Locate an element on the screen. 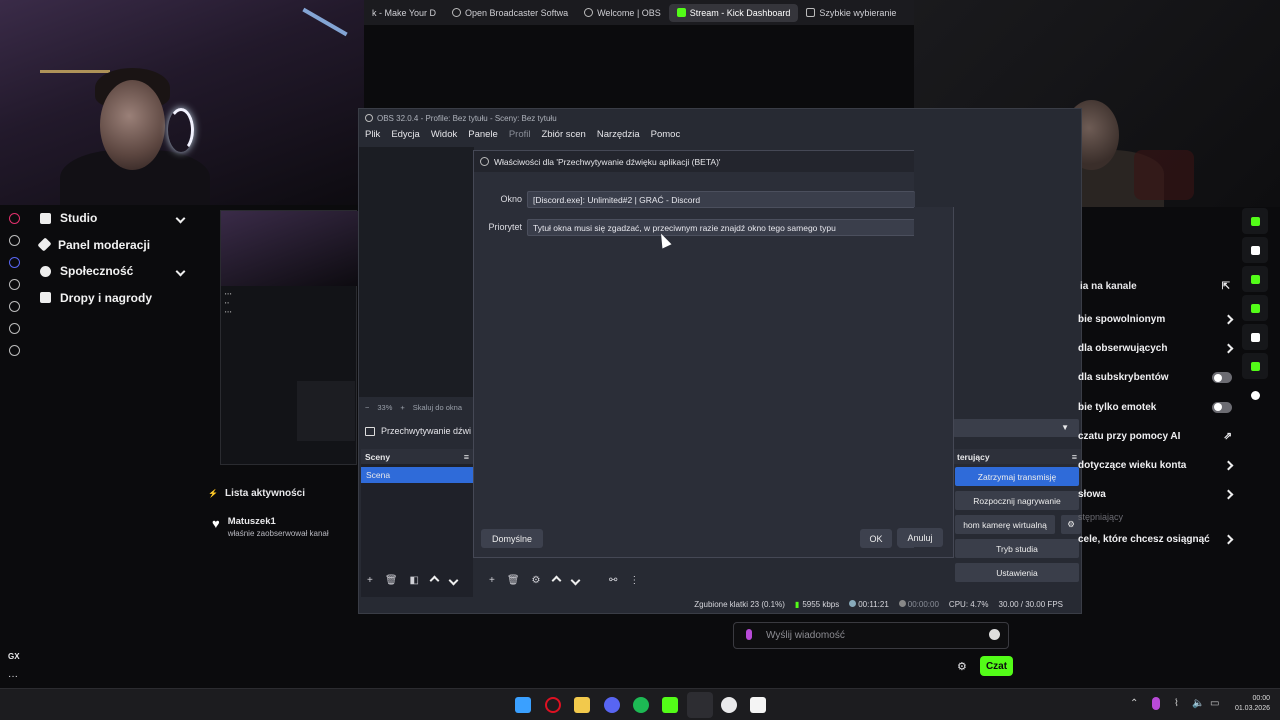 The height and width of the screenshot is (720, 1280). clock: 00:00 01.03.2026 is located at coordinates (1248, 704).